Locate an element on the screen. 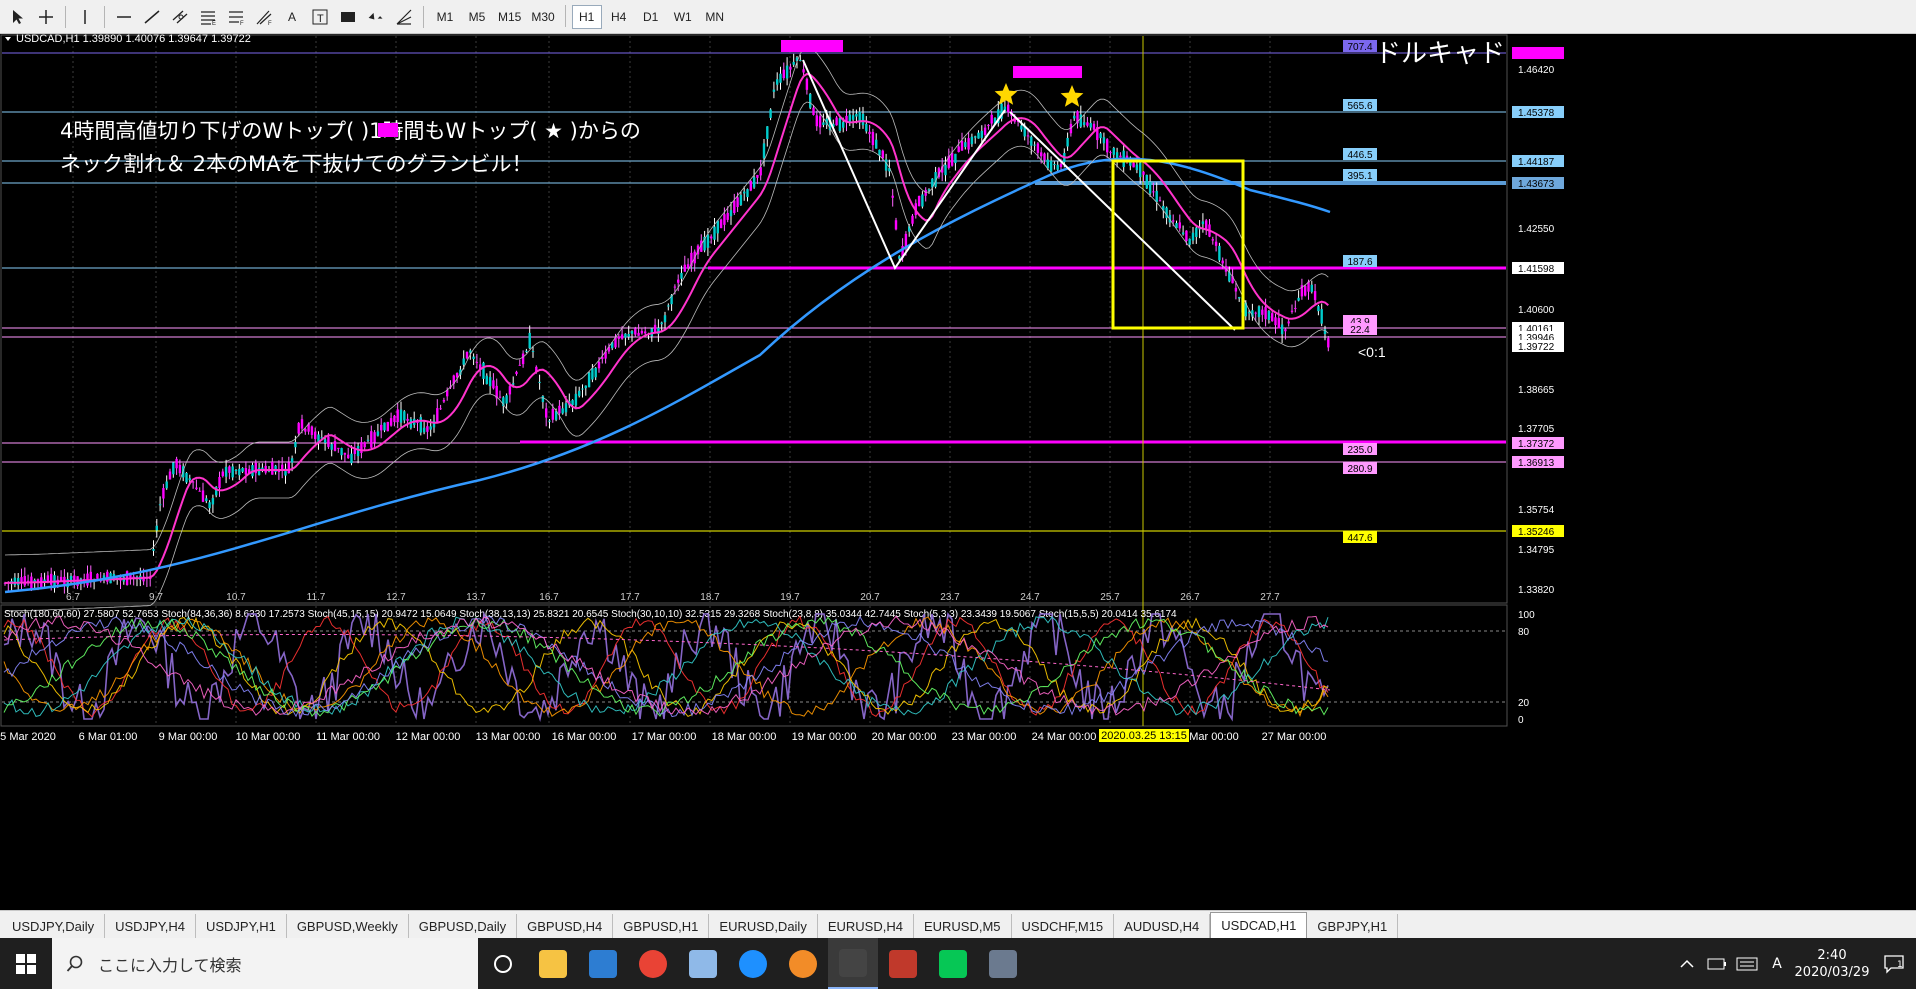 This screenshot has height=989, width=1916. ie-icon is located at coordinates (753, 963).